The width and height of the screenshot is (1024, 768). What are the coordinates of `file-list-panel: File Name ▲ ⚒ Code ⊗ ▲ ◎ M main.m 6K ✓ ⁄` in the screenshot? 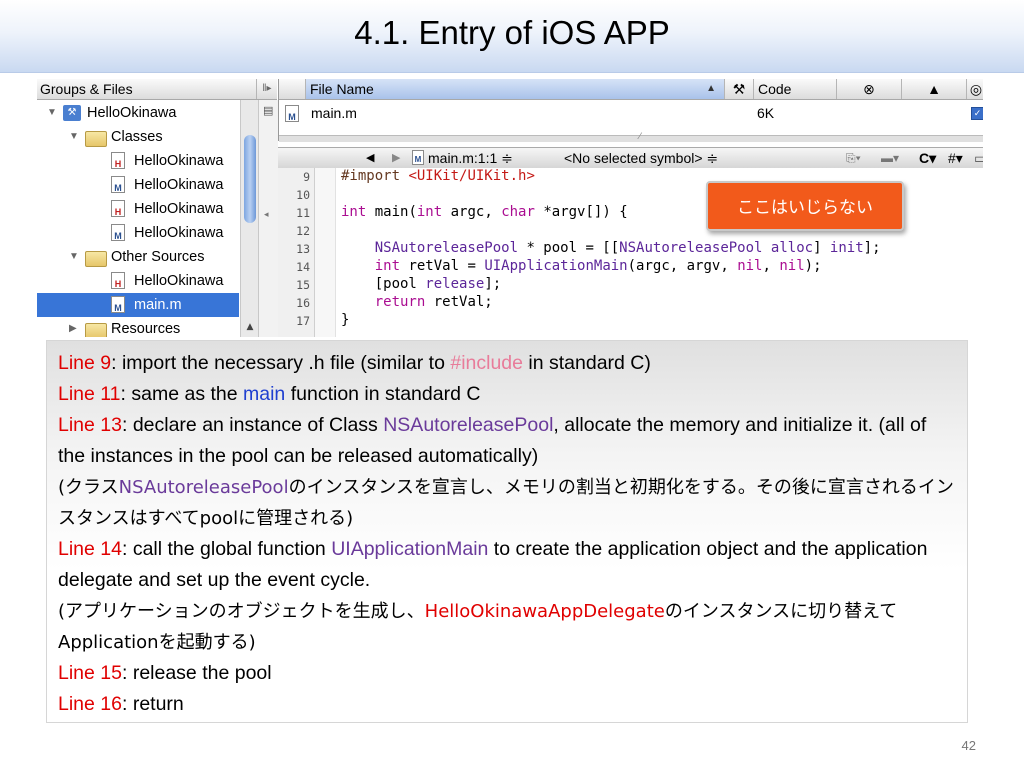 It's located at (630, 110).